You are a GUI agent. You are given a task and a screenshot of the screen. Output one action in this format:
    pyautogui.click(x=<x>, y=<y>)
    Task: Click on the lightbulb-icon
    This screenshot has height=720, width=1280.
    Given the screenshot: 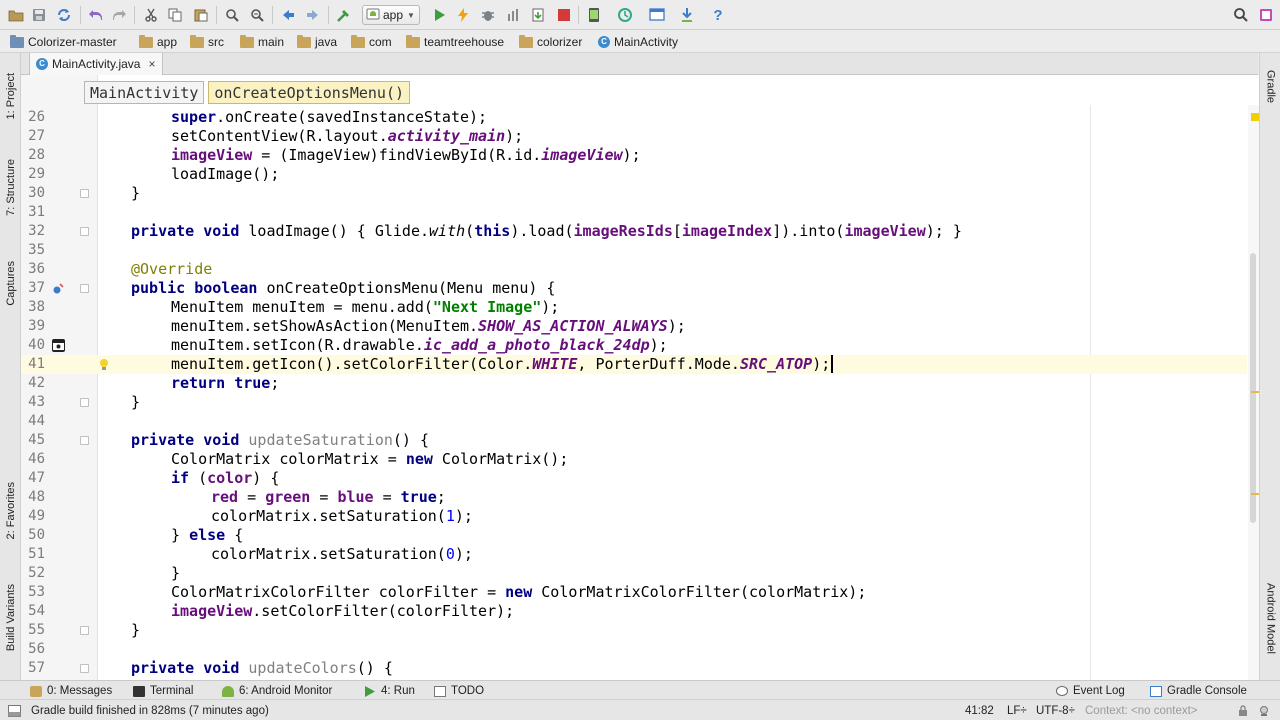 What is the action you would take?
    pyautogui.click(x=103, y=364)
    